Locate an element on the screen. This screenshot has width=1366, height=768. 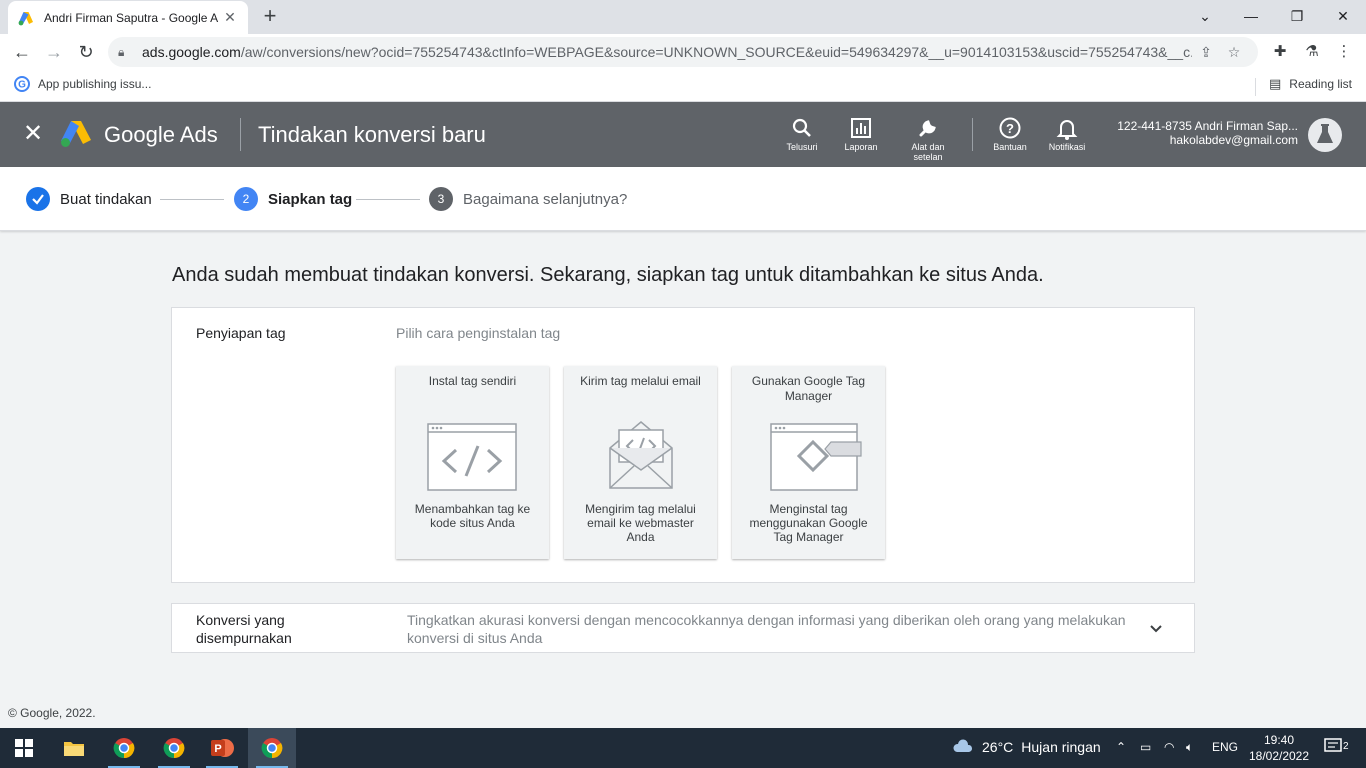
step-setup-tag: 2 Siapkan tag is located at coordinates (293, 199).